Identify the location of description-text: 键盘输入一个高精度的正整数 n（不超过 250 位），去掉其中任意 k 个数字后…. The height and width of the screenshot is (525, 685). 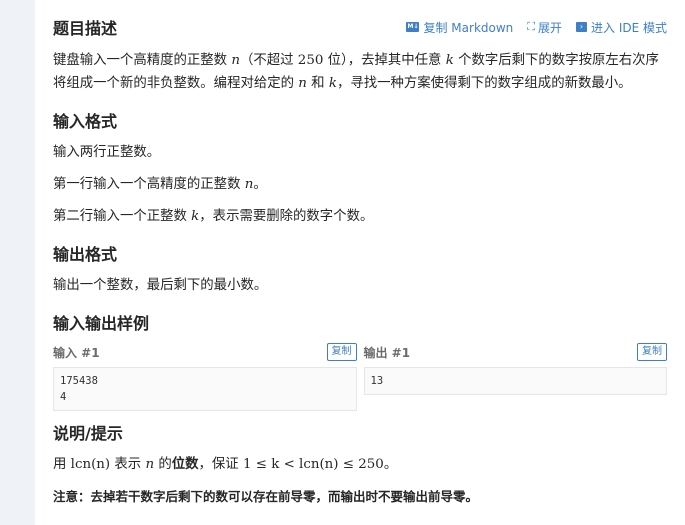
(356, 72).